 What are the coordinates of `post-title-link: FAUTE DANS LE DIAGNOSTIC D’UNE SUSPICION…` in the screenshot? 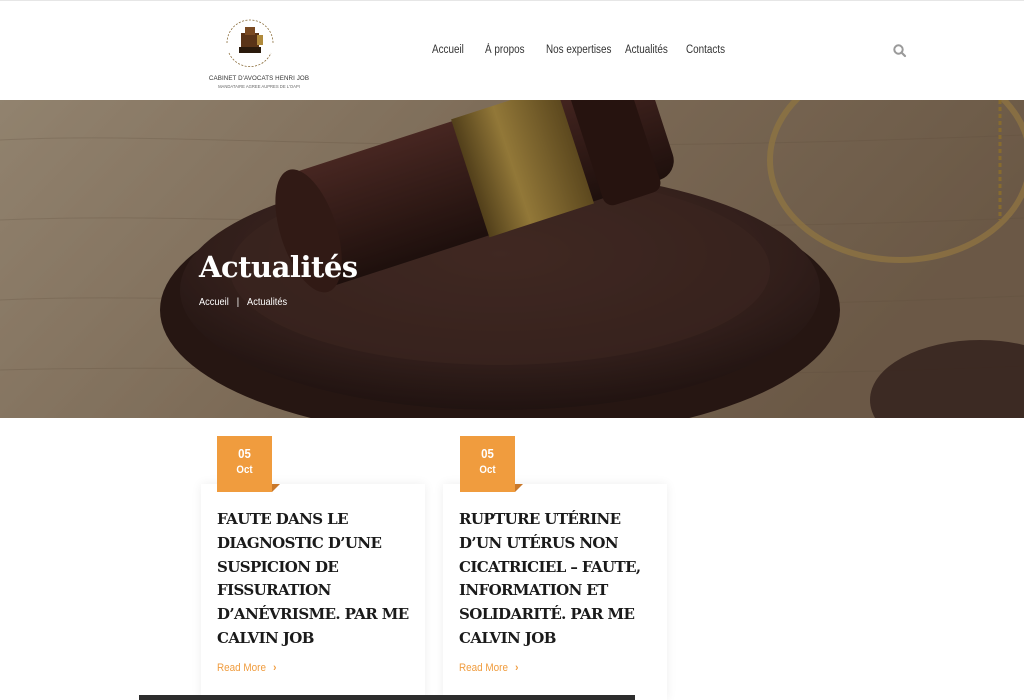 It's located at (317, 579).